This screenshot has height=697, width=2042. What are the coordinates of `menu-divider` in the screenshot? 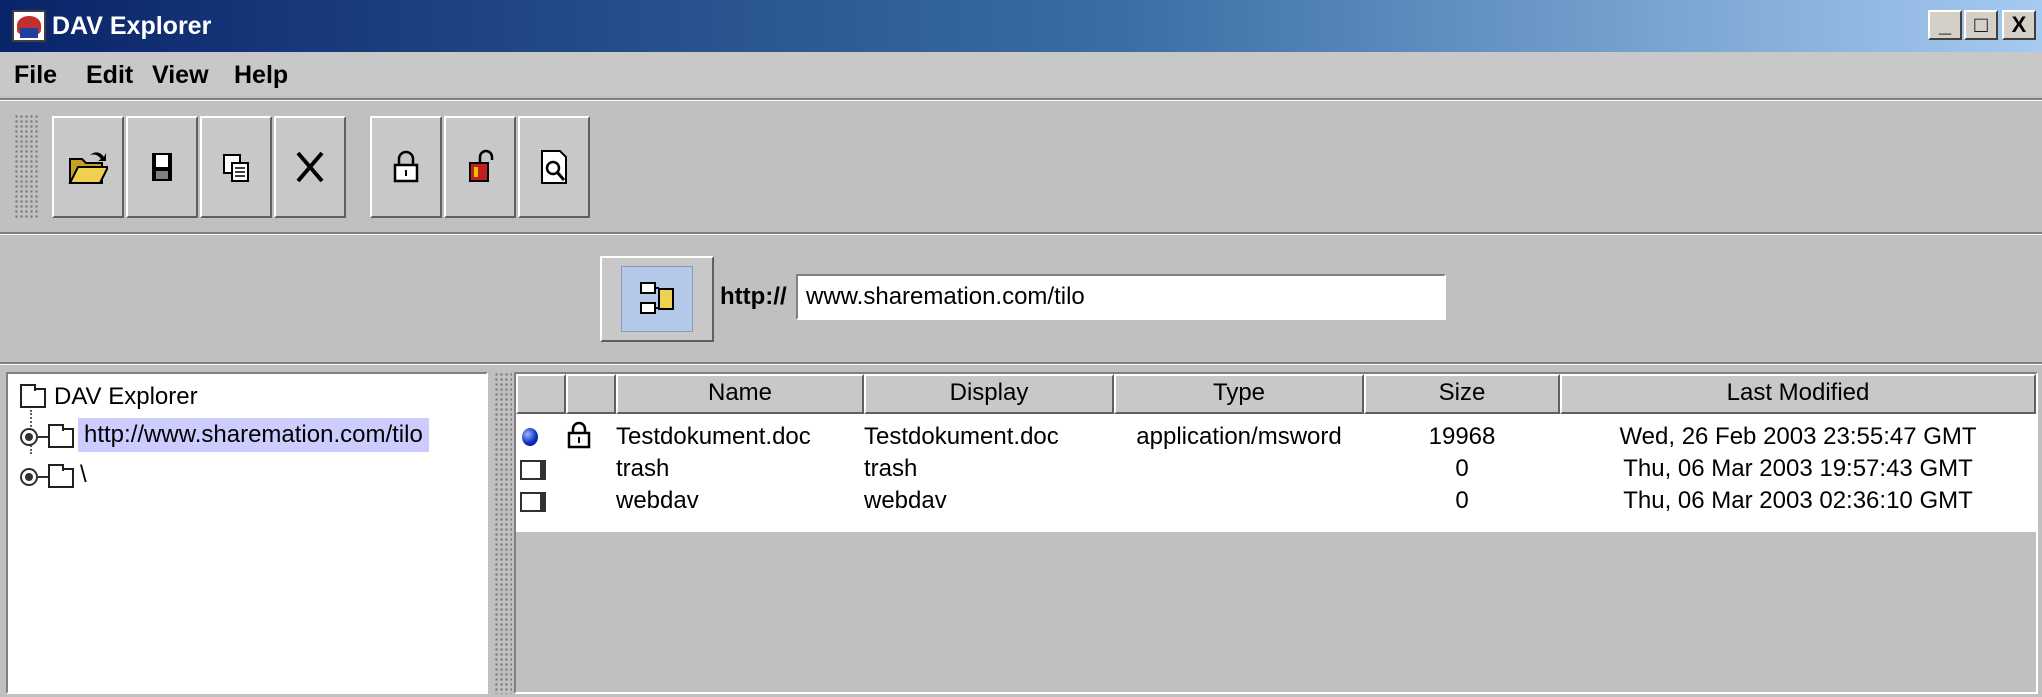 It's located at (1021, 99).